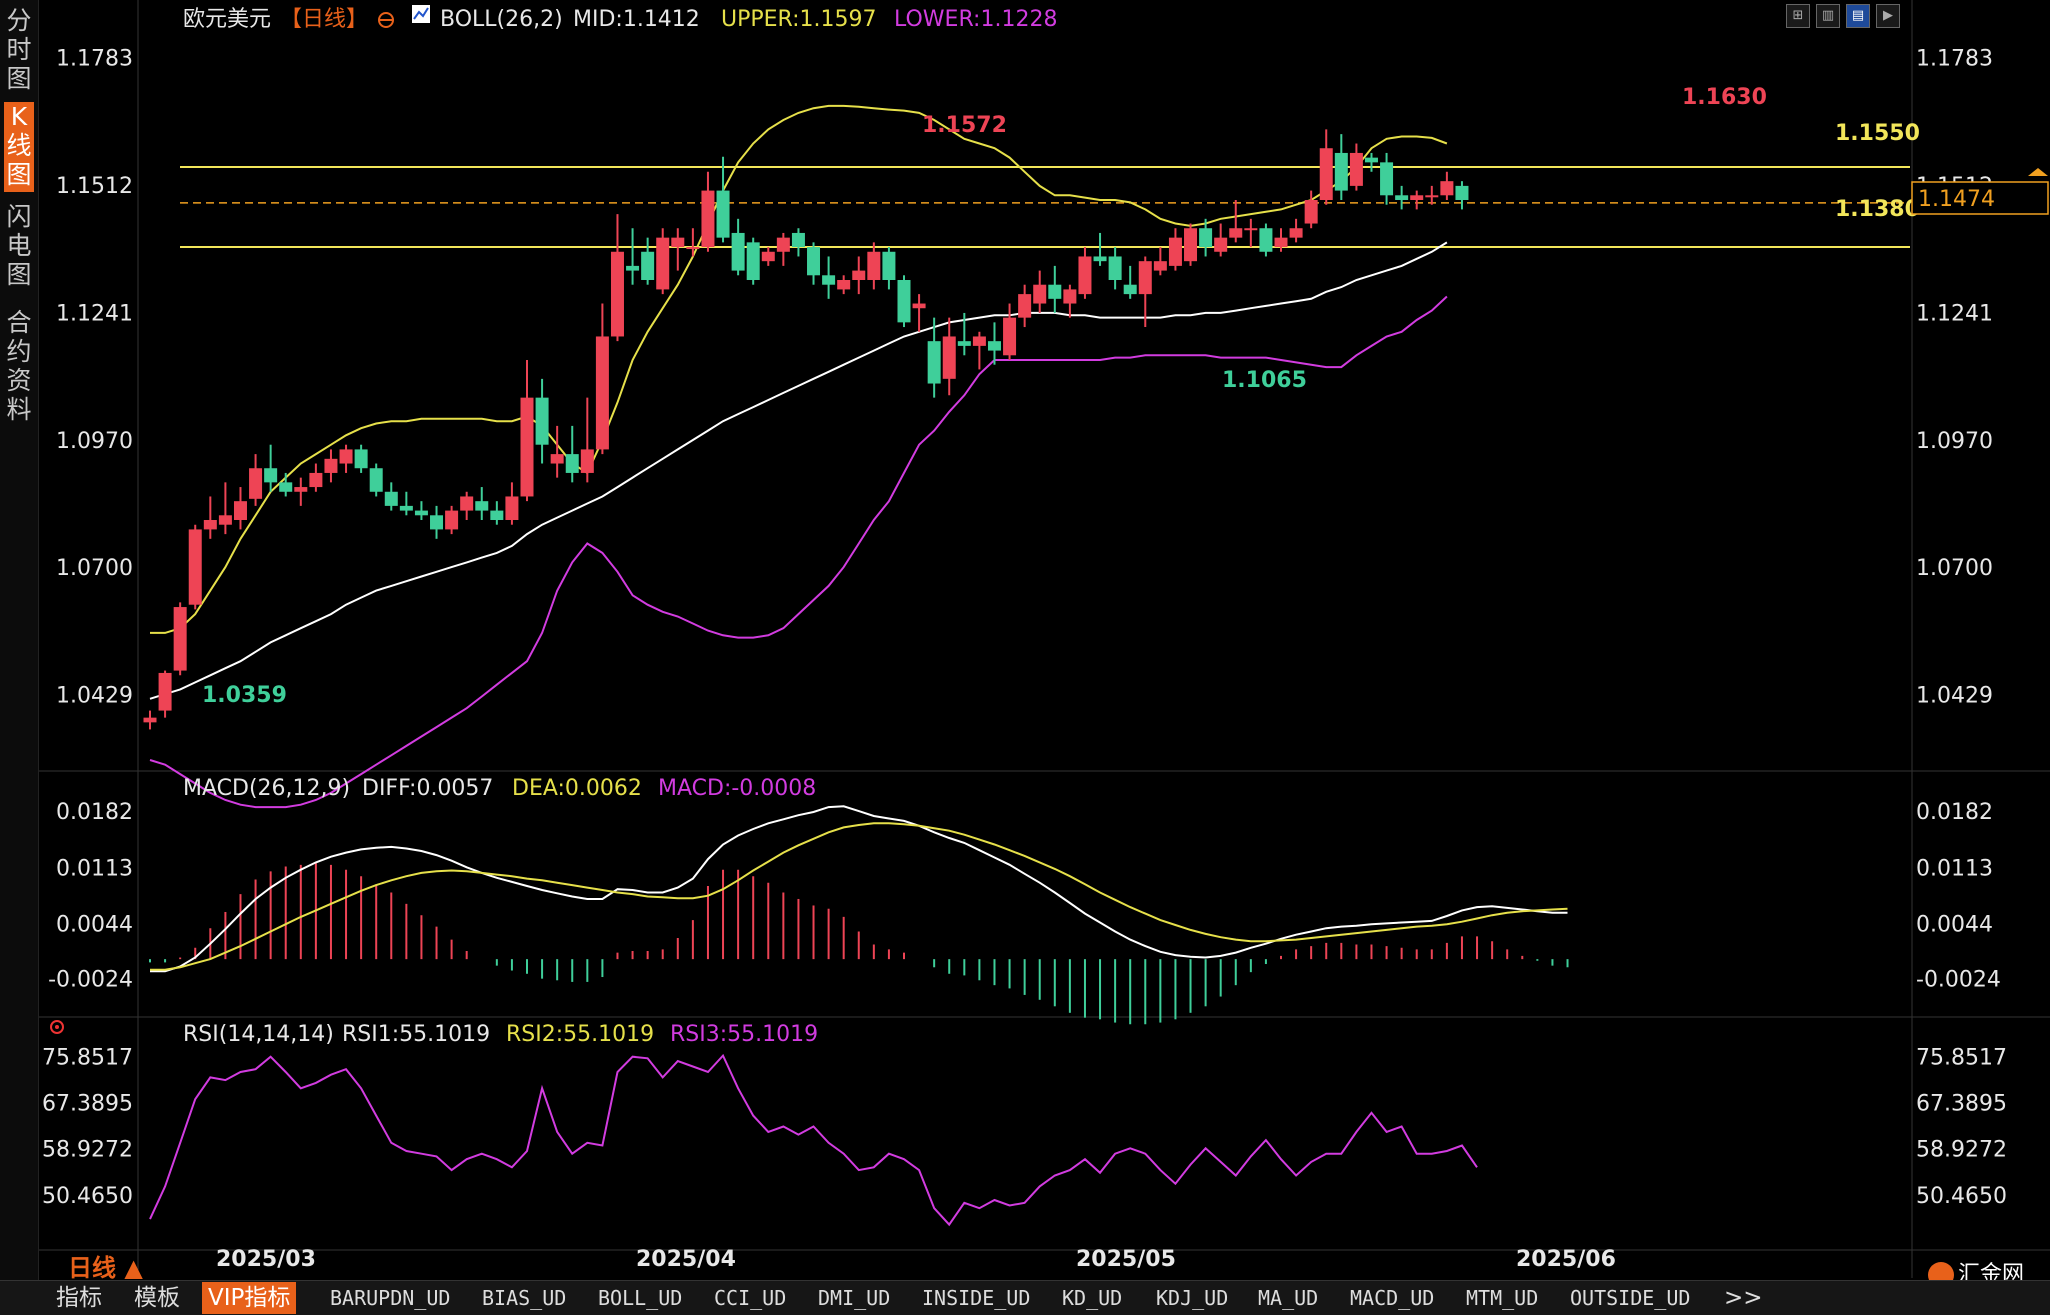 Image resolution: width=2050 pixels, height=1315 pixels. Describe the element at coordinates (1798, 16) in the screenshot. I see `grid-icon: ⊞` at that location.